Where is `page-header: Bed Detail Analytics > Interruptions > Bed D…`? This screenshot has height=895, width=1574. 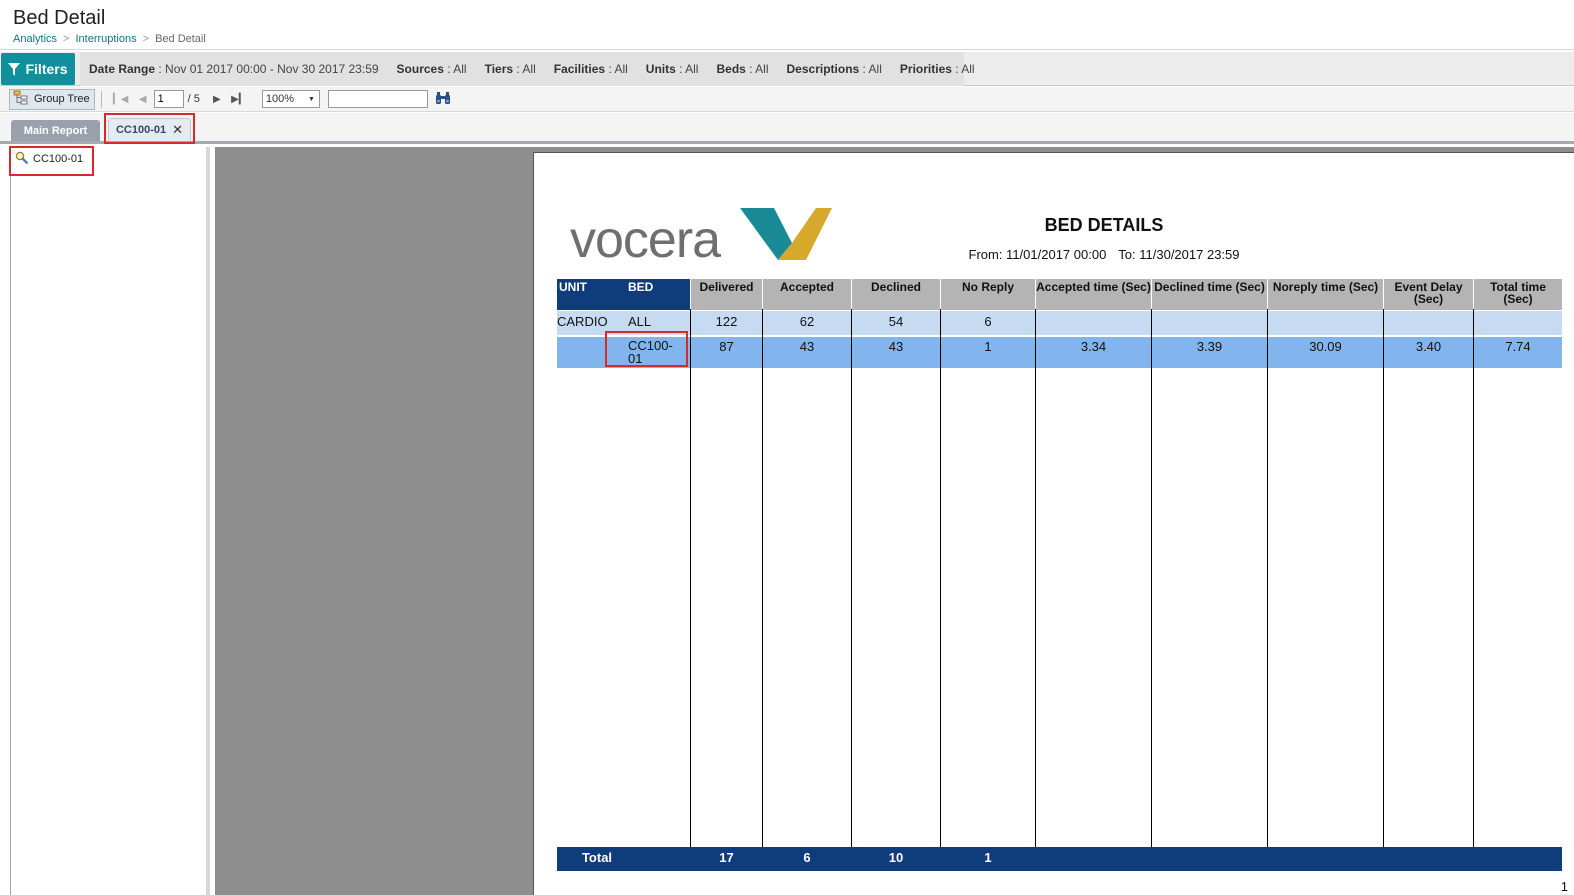 page-header: Bed Detail Analytics > Interruptions > Bed D… is located at coordinates (787, 25).